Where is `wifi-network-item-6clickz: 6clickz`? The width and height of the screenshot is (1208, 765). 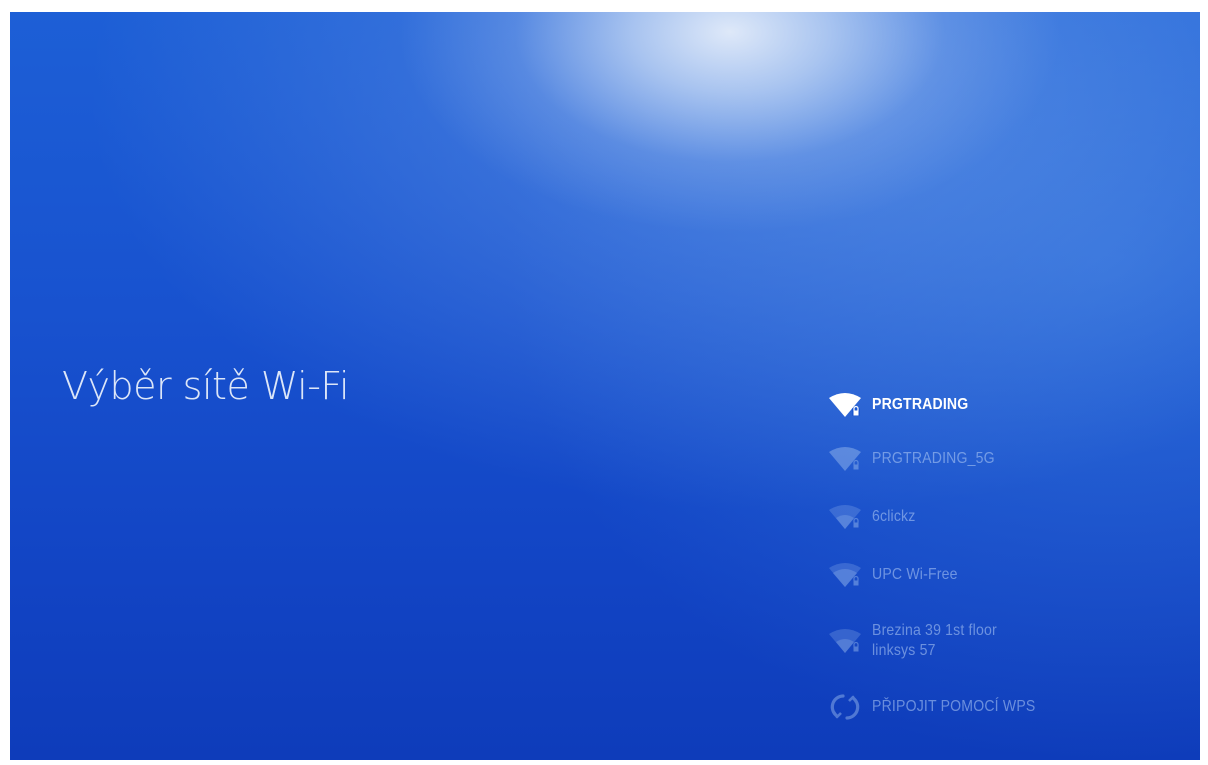 wifi-network-item-6clickz: 6clickz is located at coordinates (993, 517).